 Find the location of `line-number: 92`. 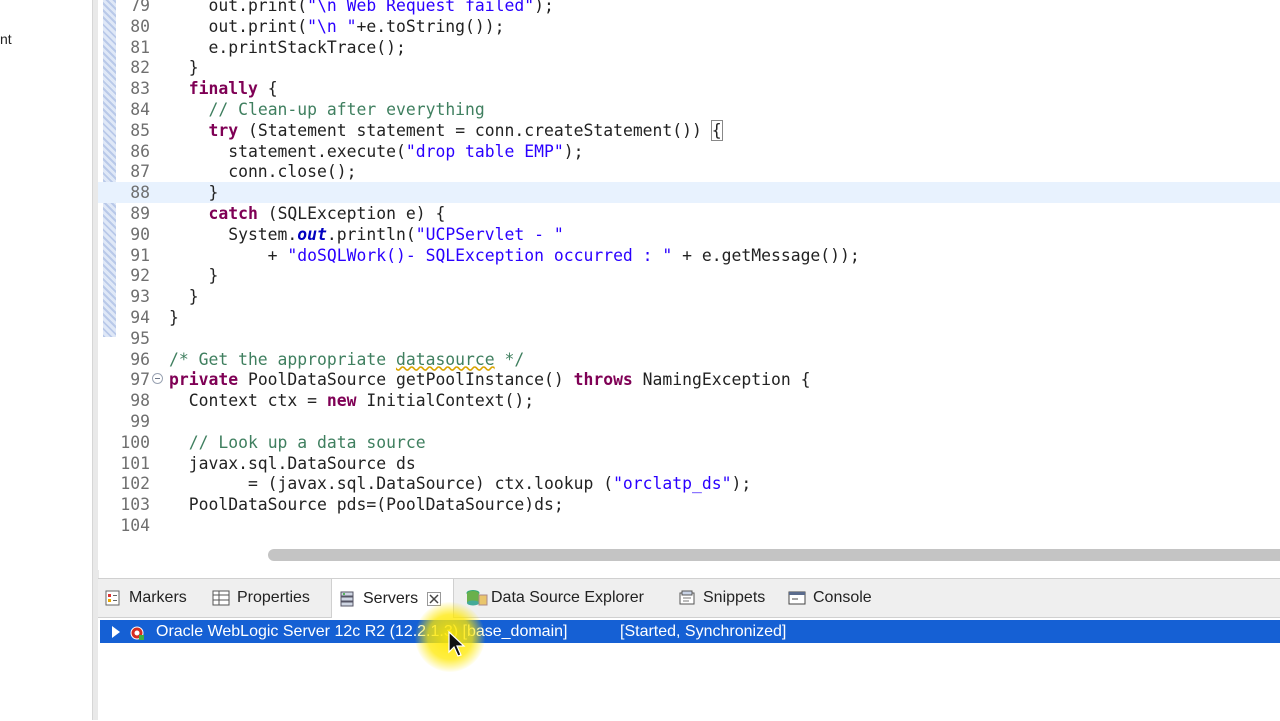

line-number: 92 is located at coordinates (140, 276).